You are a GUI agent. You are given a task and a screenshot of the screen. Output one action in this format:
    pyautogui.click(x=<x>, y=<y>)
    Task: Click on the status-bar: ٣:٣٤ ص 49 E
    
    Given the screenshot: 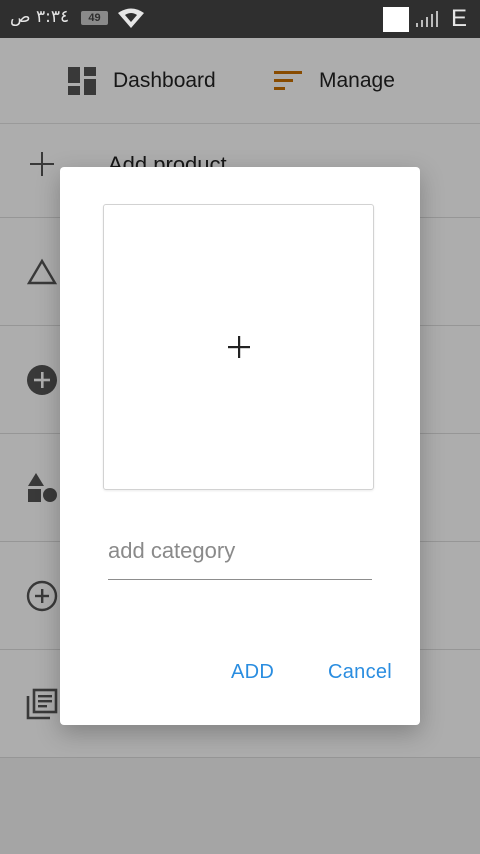 What is the action you would take?
    pyautogui.click(x=240, y=19)
    